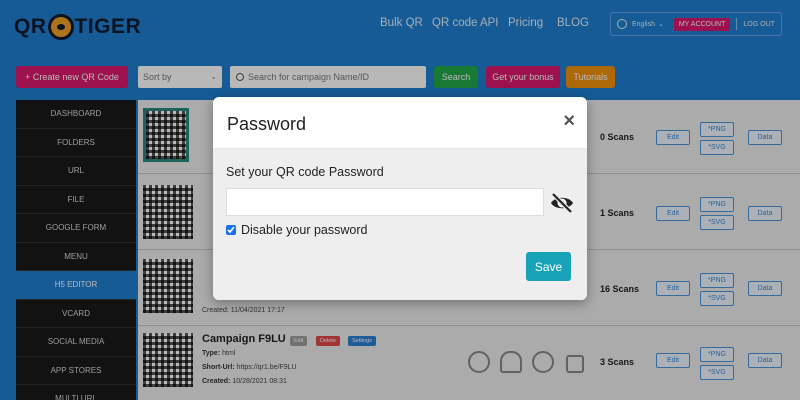  What do you see at coordinates (569, 121) in the screenshot?
I see `close-icon: ×` at bounding box center [569, 121].